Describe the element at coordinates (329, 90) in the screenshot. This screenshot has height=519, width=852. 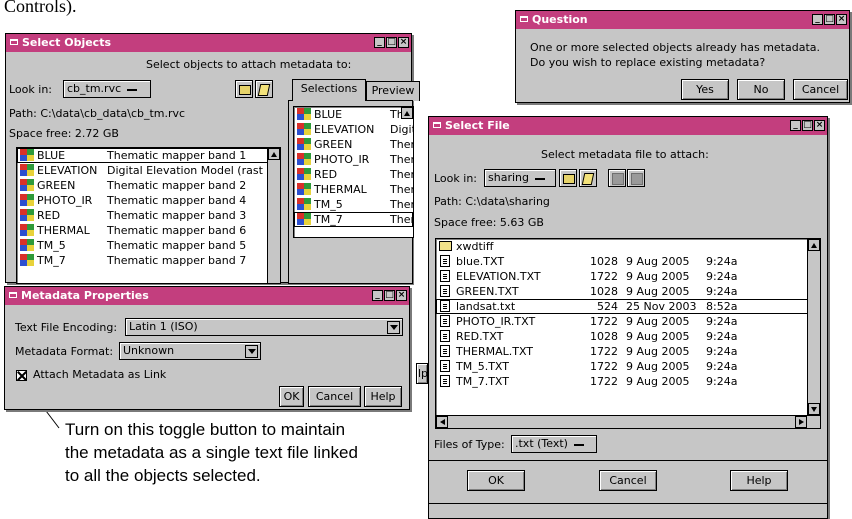
I see `tab-selections: Selections` at that location.